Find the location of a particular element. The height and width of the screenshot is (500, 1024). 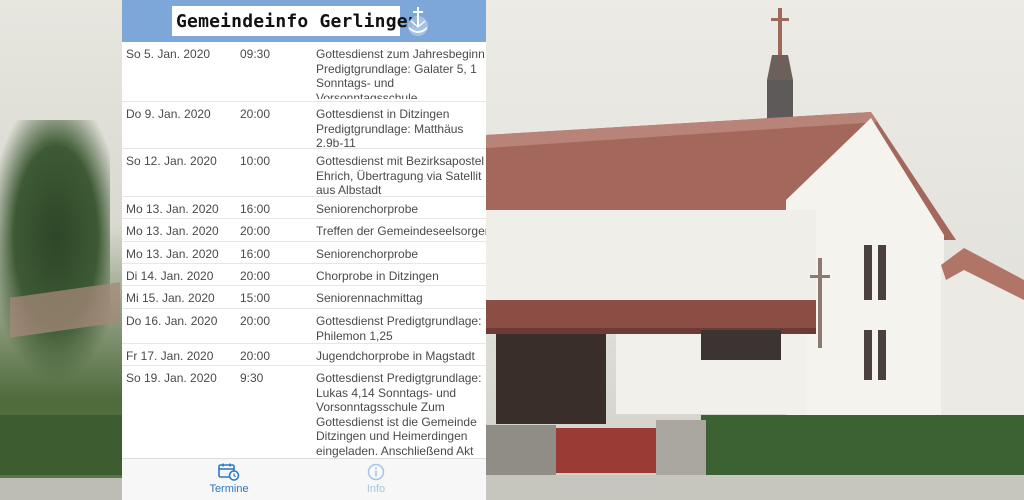

info-icon is located at coordinates (376, 472).